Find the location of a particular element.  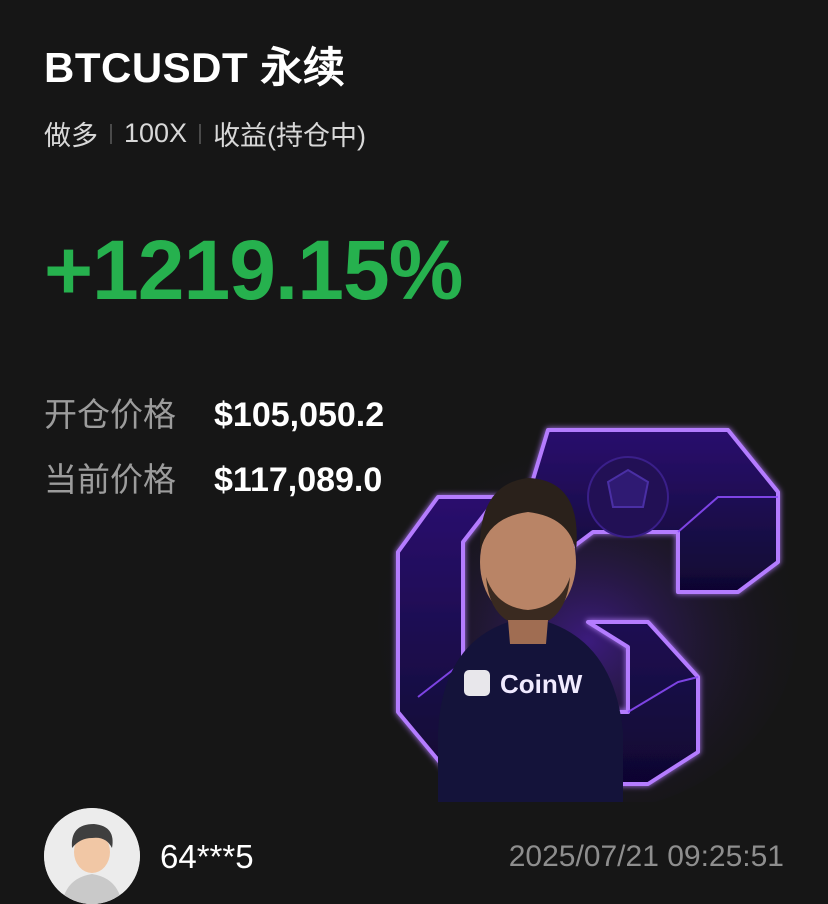

coinw-mark-icon is located at coordinates (477, 683).